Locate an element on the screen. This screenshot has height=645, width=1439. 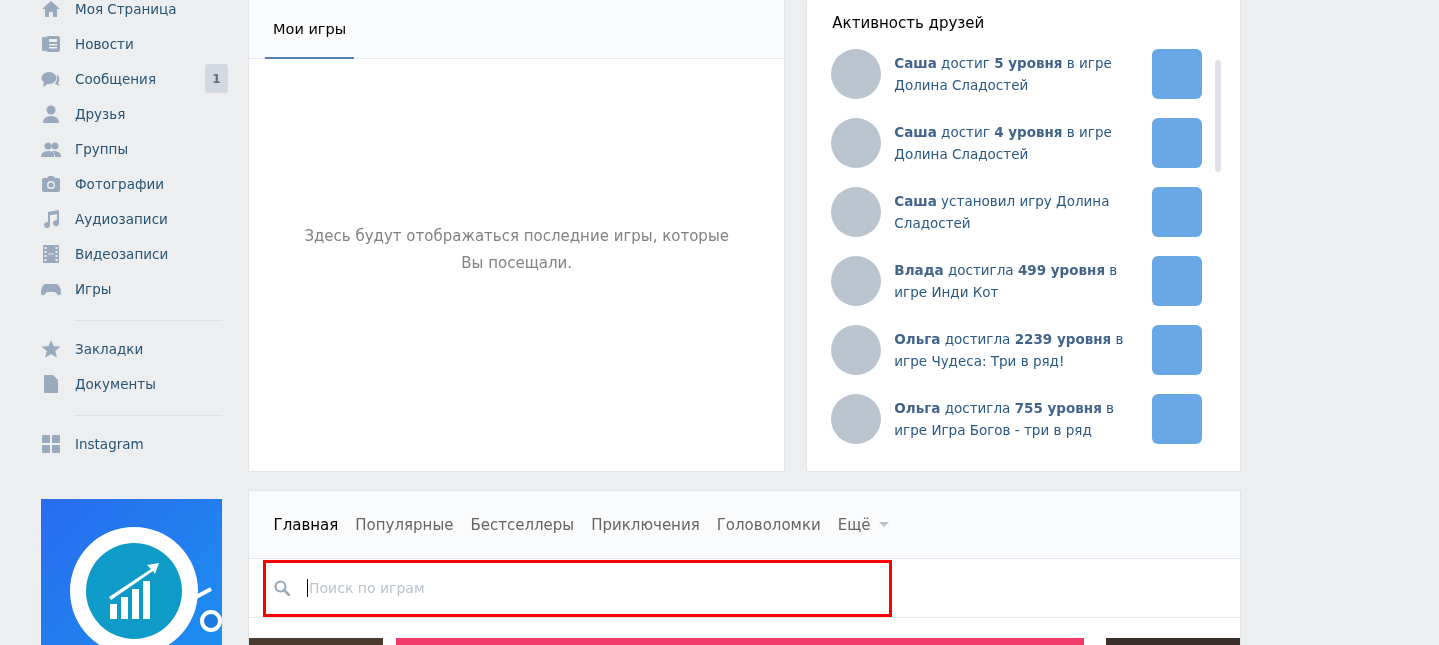
scrollbar is located at coordinates (1218, 116).